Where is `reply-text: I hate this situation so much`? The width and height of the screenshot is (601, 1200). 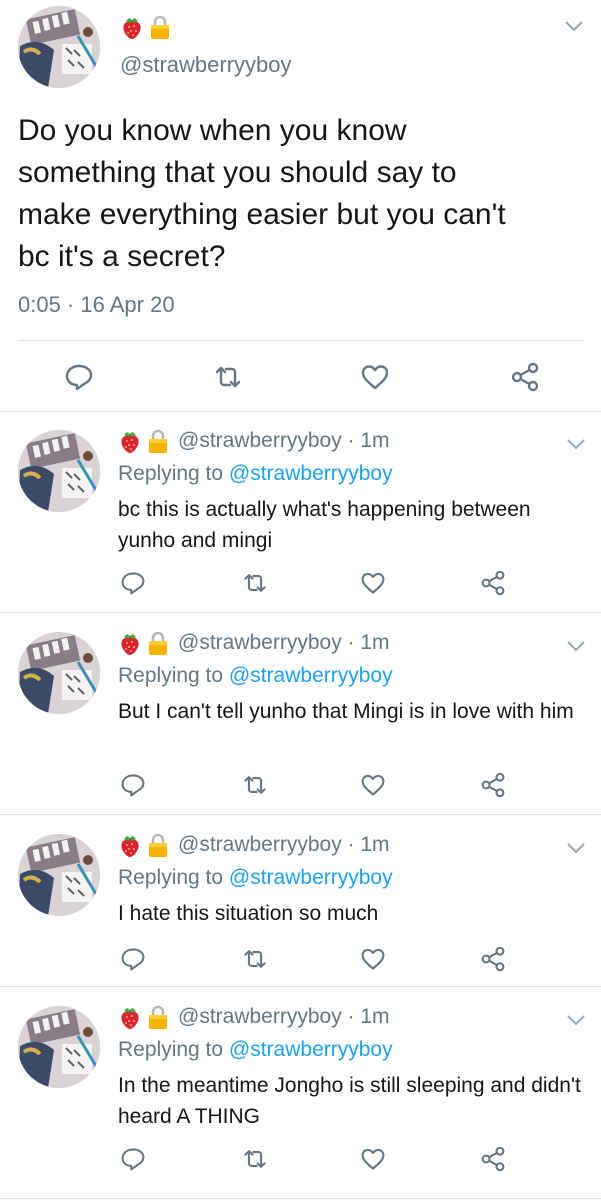
reply-text: I hate this situation so much is located at coordinates (248, 913).